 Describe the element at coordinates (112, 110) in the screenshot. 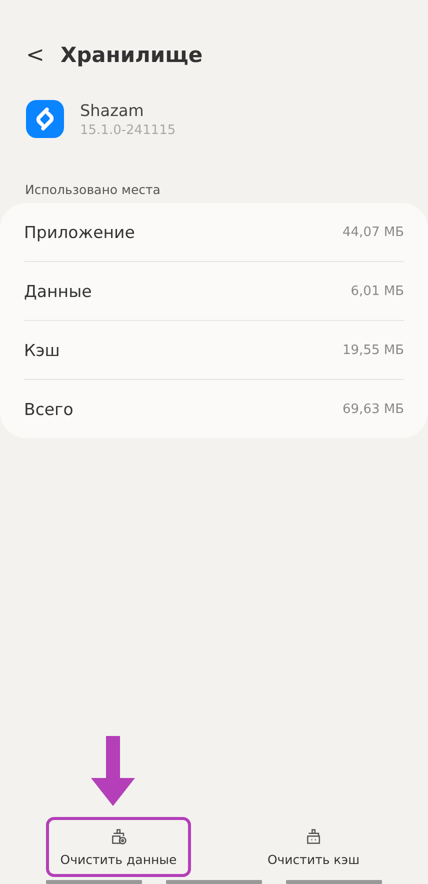

I see `app-name: Shazam` at that location.